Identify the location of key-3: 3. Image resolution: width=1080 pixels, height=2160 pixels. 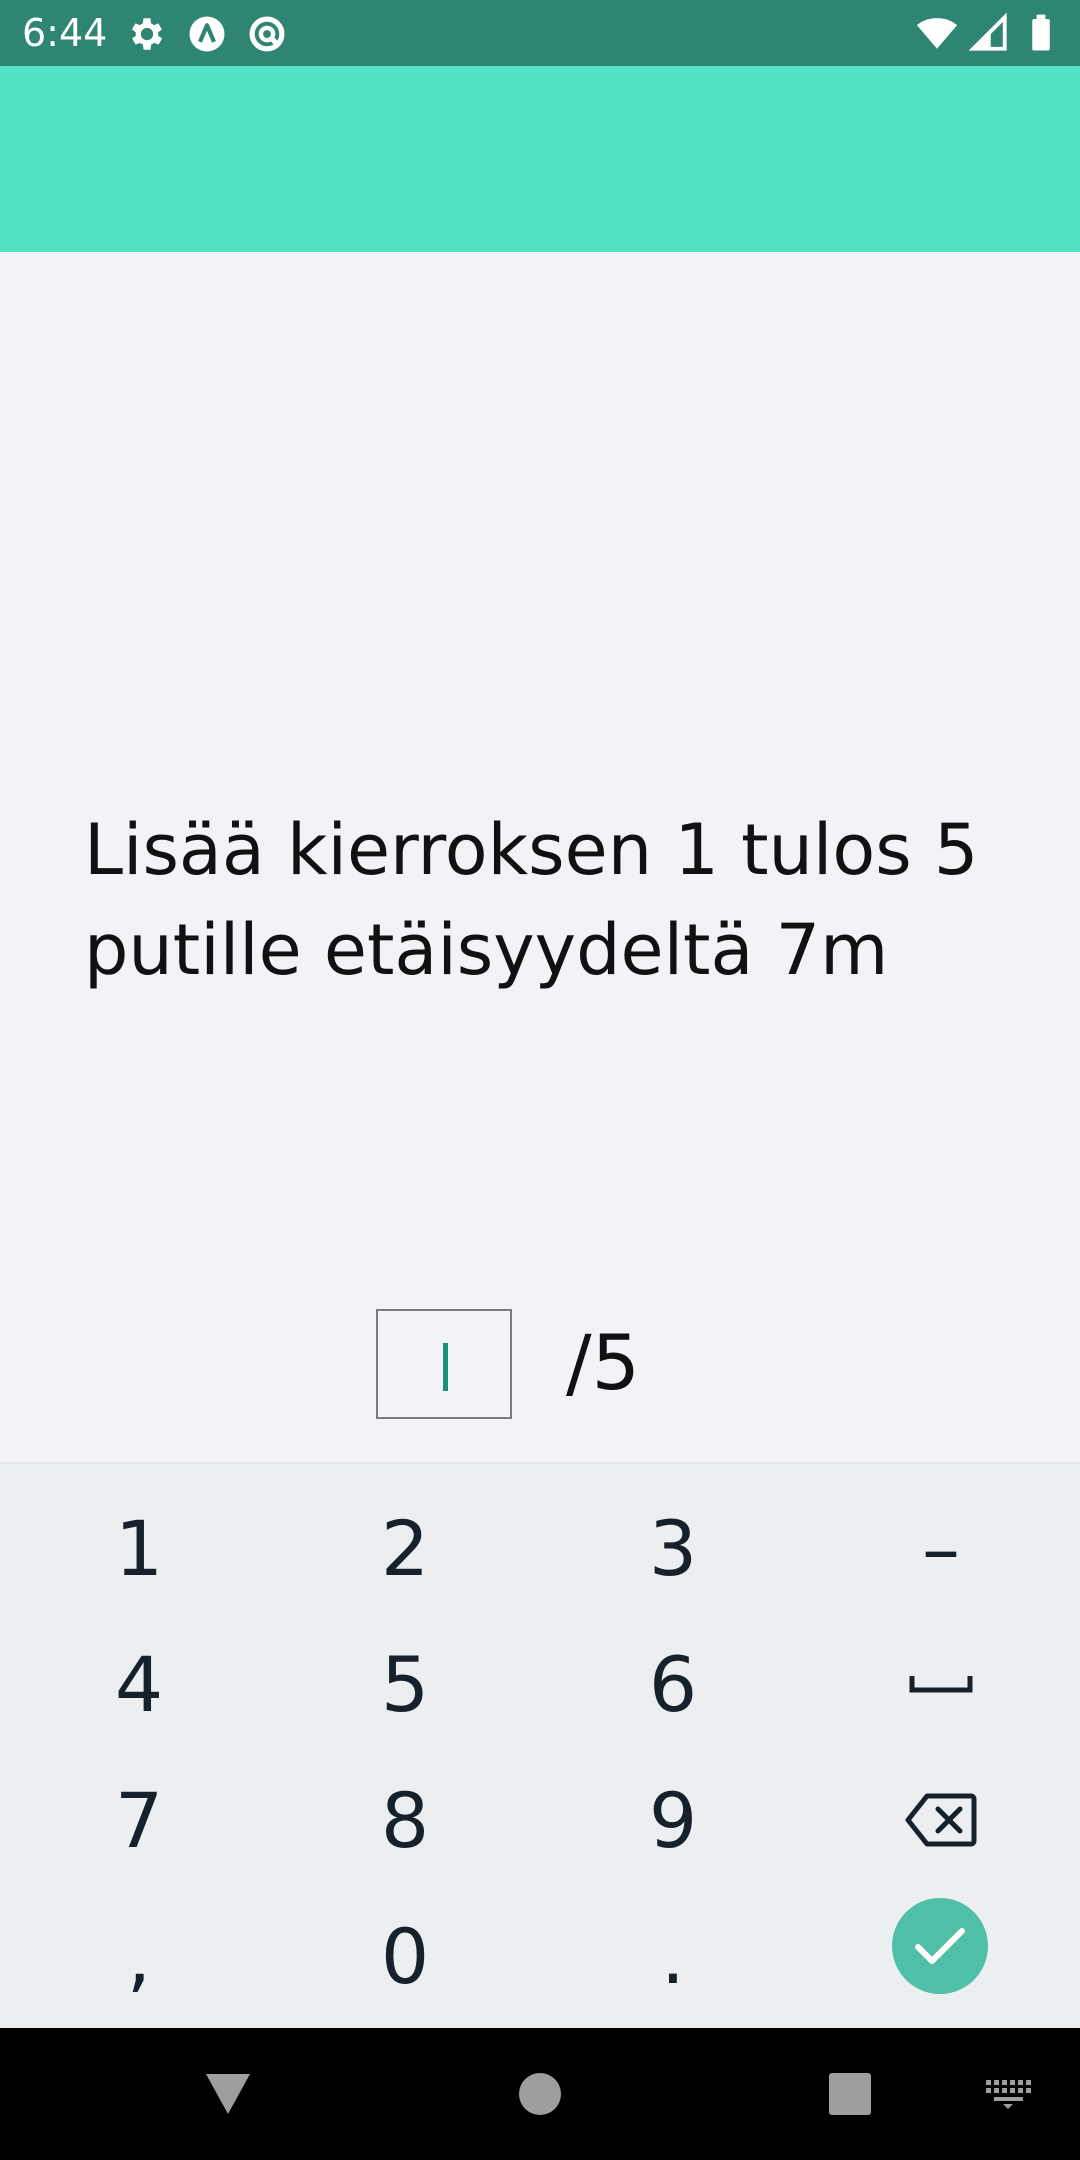
(673, 1548).